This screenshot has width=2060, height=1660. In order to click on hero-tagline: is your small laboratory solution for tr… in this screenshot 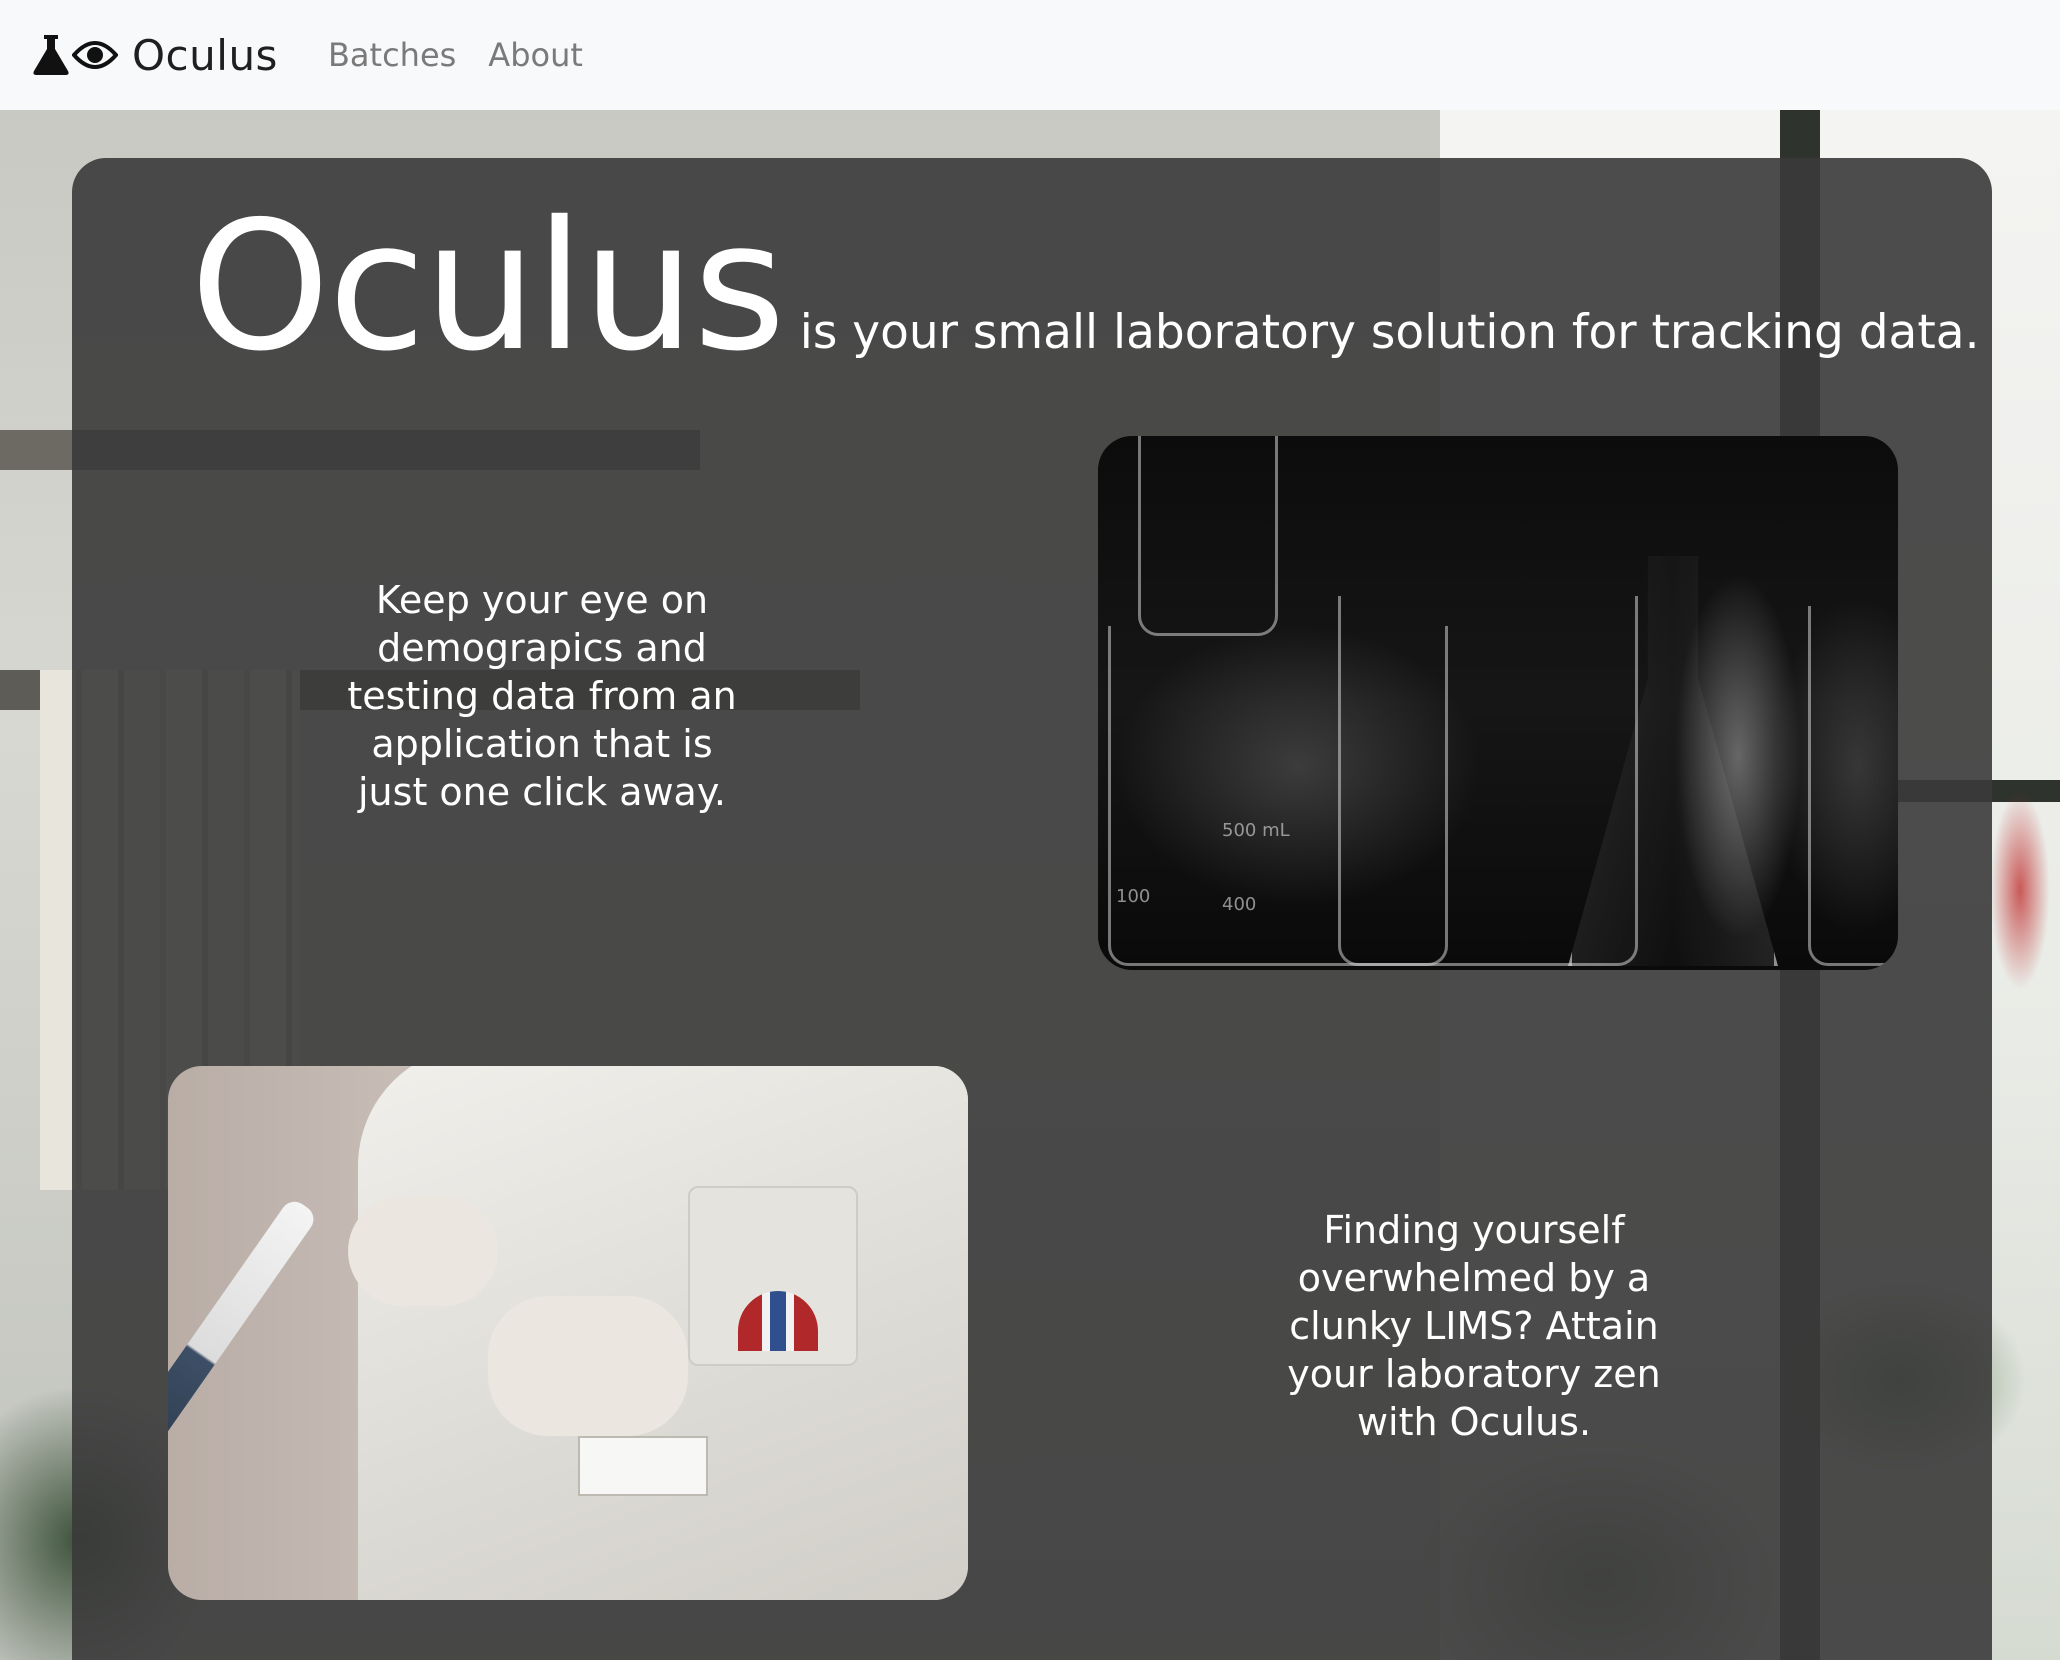, I will do `click(1389, 332)`.